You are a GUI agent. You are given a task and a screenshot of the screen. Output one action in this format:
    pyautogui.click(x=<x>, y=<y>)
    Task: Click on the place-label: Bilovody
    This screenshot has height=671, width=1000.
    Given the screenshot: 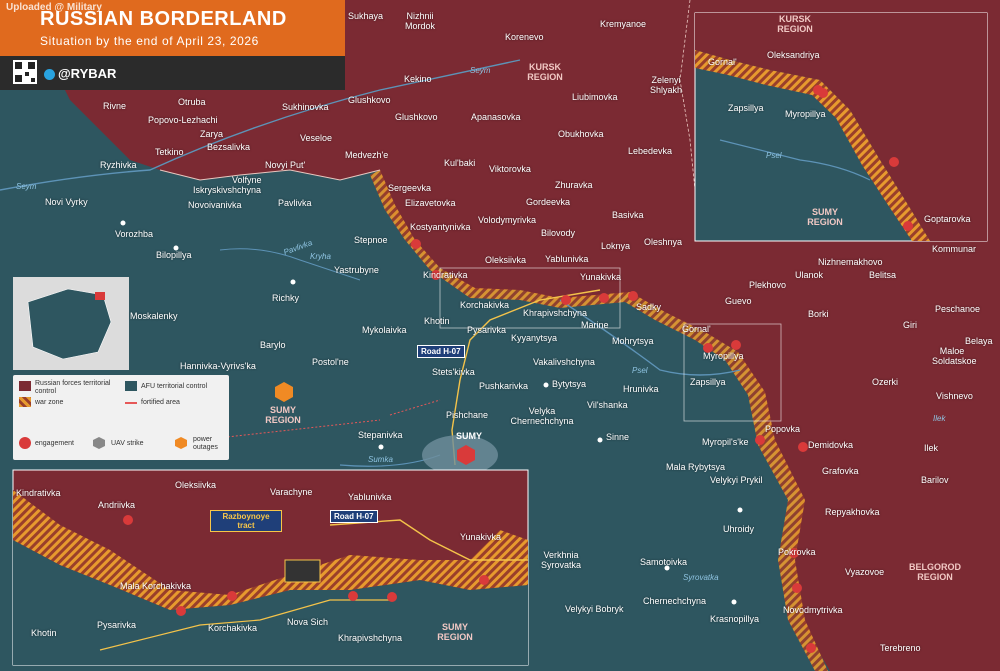 What is the action you would take?
    pyautogui.click(x=558, y=233)
    